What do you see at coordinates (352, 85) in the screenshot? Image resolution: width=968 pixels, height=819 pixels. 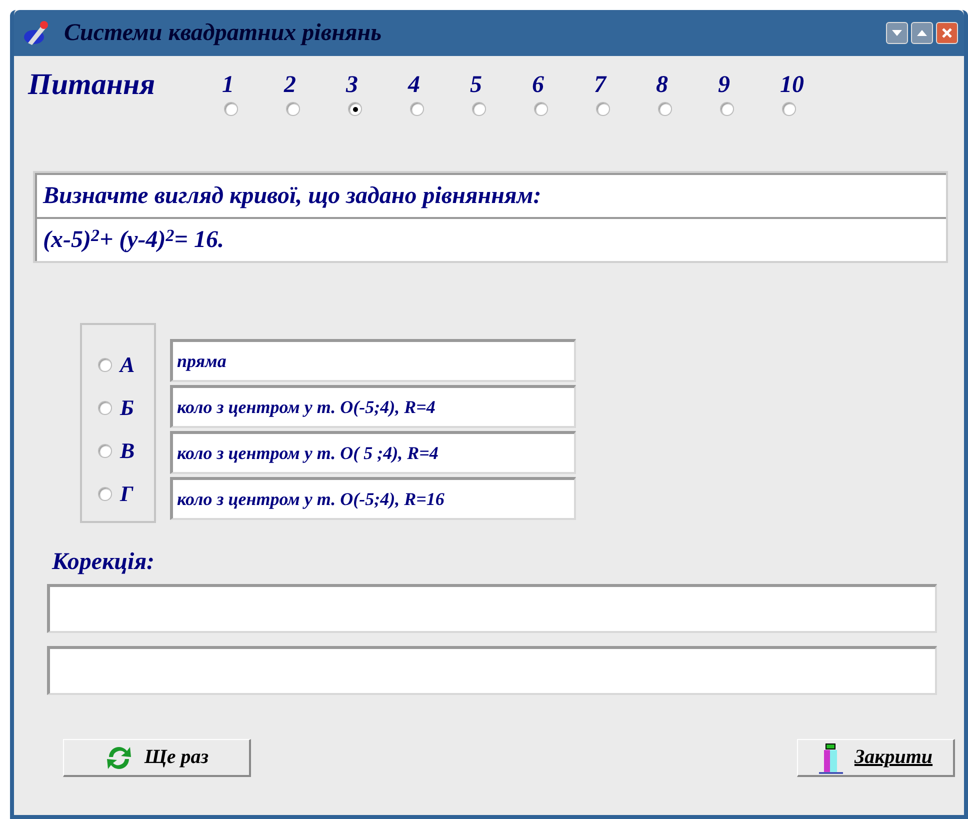 I see `question-number: 3` at bounding box center [352, 85].